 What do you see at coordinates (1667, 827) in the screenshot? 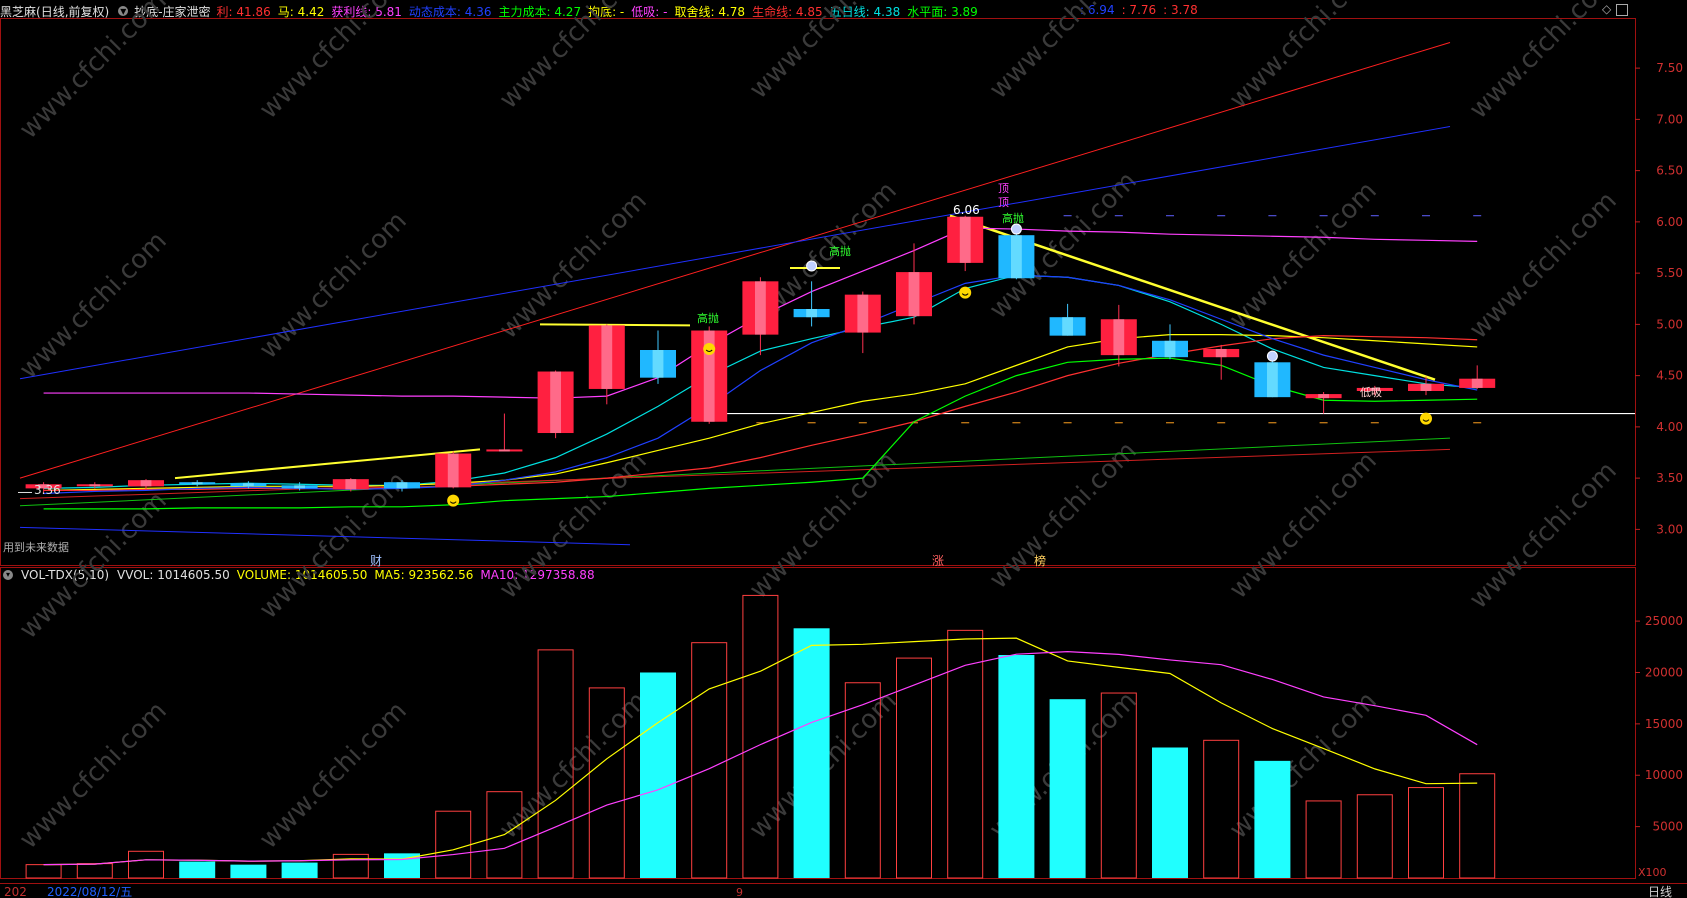
I see `volume-tick-label-4: 5000` at bounding box center [1667, 827].